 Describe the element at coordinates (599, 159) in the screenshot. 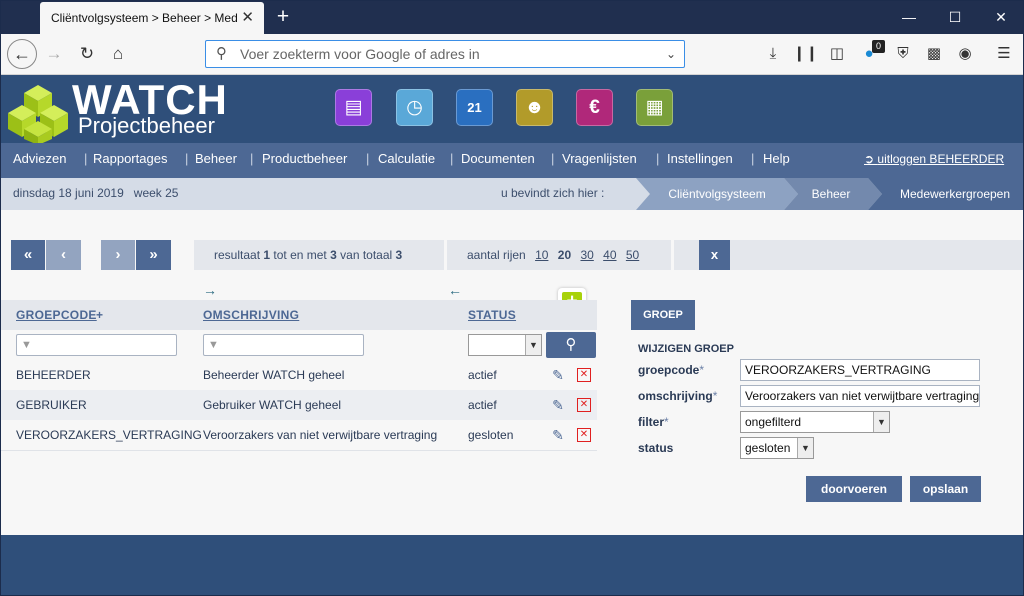

I see `menu-item-vragenlijsten: Vragenlijsten` at that location.